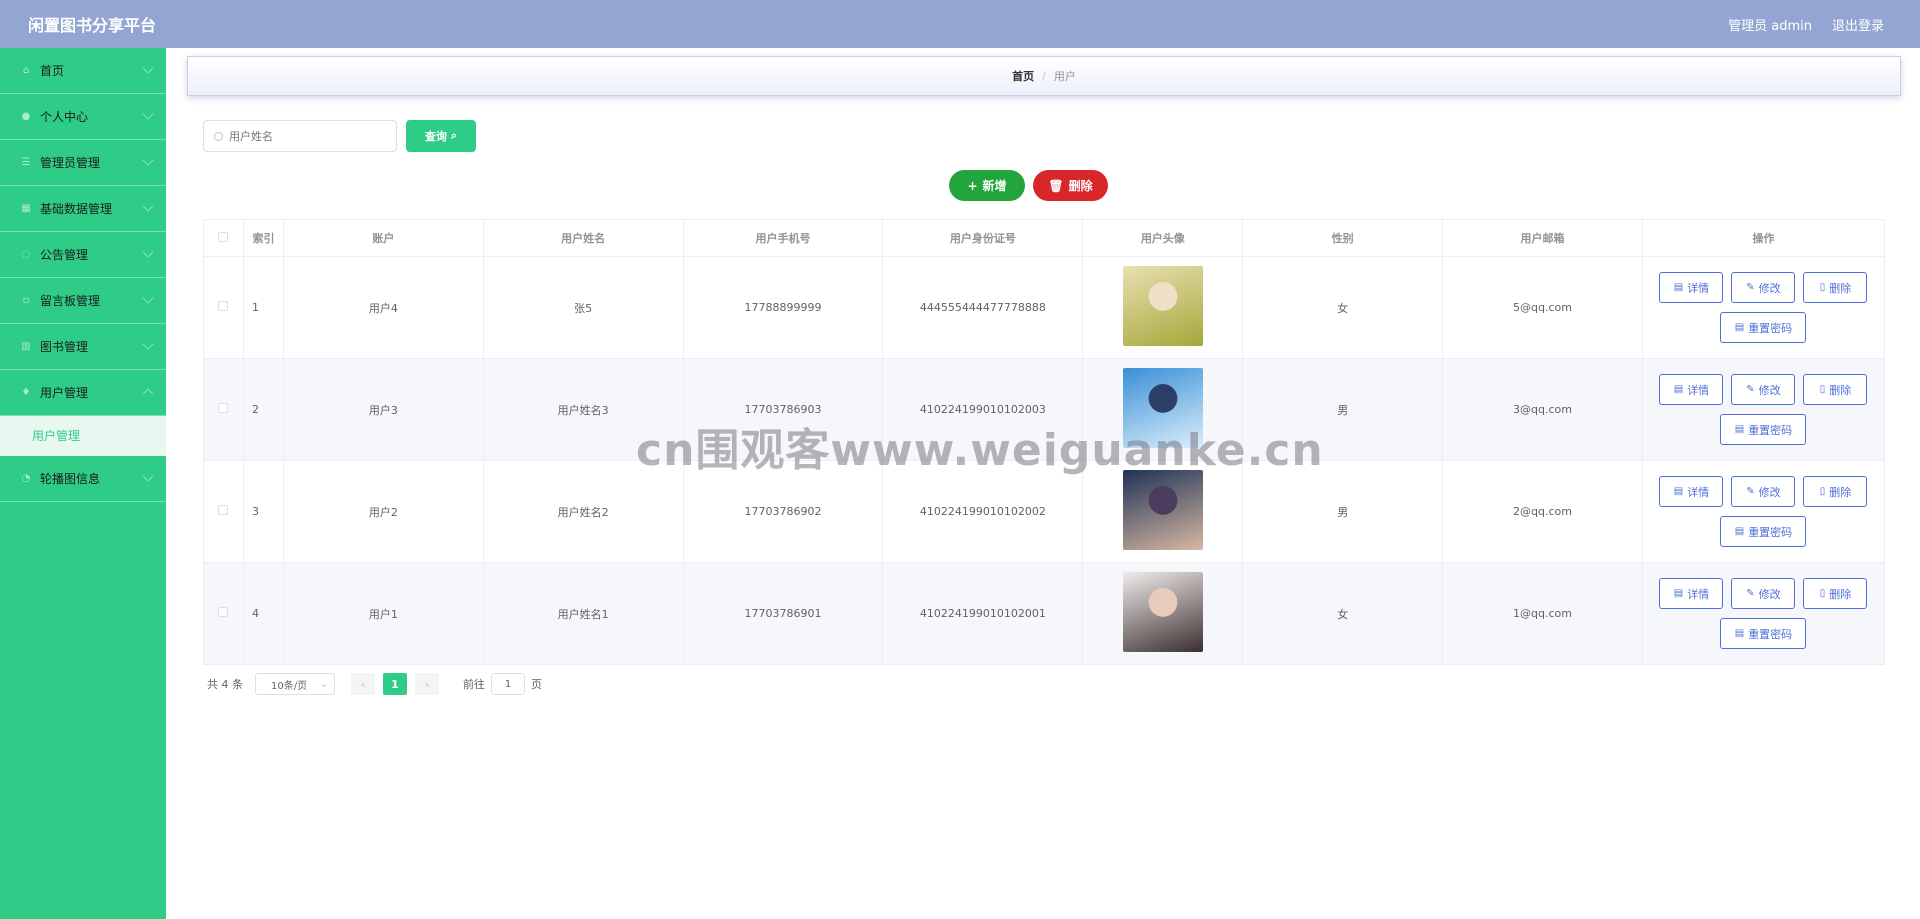 The image size is (1920, 919). I want to click on person-icon: ♦, so click(26, 392).